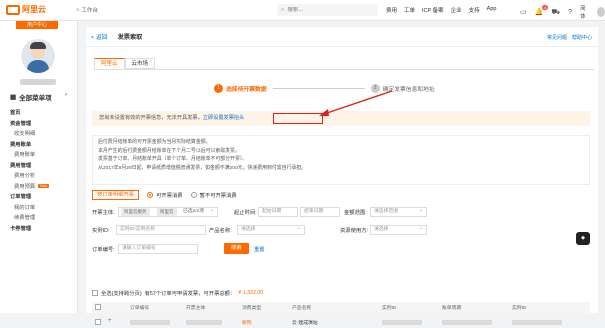 The height and width of the screenshot is (328, 605). I want to click on cart-icon: ⛟, so click(555, 12).